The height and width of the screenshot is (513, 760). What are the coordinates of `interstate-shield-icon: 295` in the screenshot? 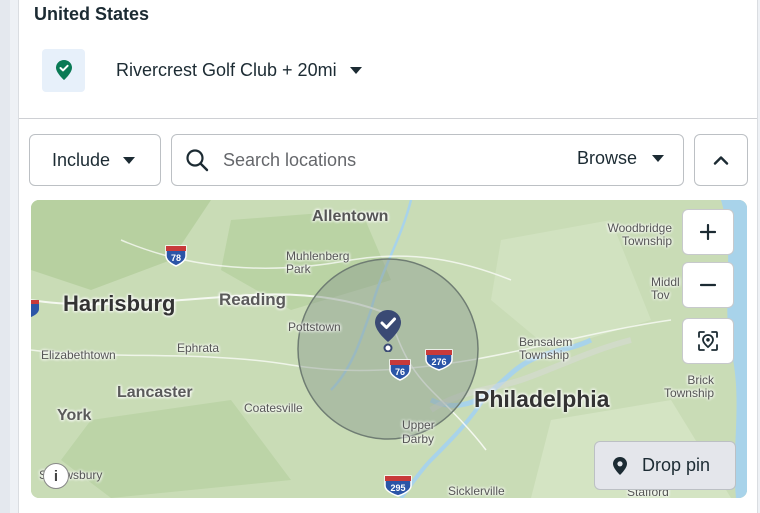 It's located at (398, 486).